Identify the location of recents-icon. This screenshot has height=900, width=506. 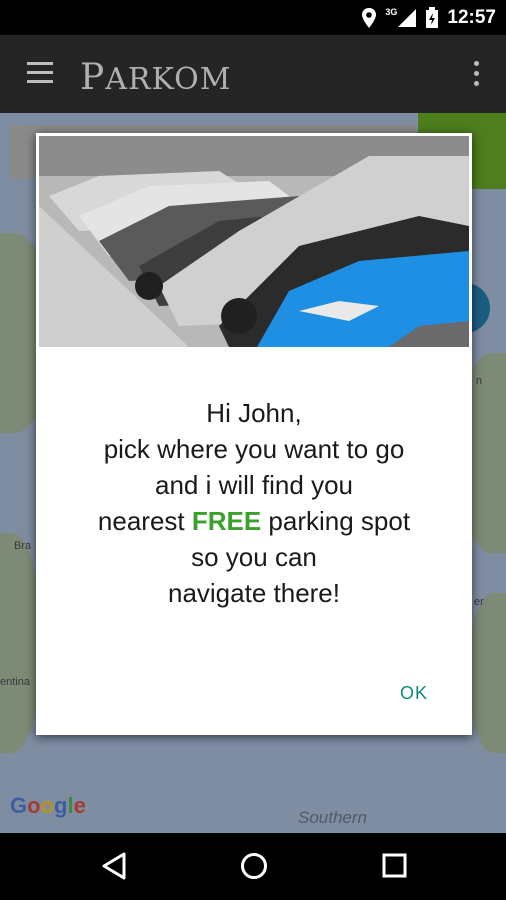
(395, 866).